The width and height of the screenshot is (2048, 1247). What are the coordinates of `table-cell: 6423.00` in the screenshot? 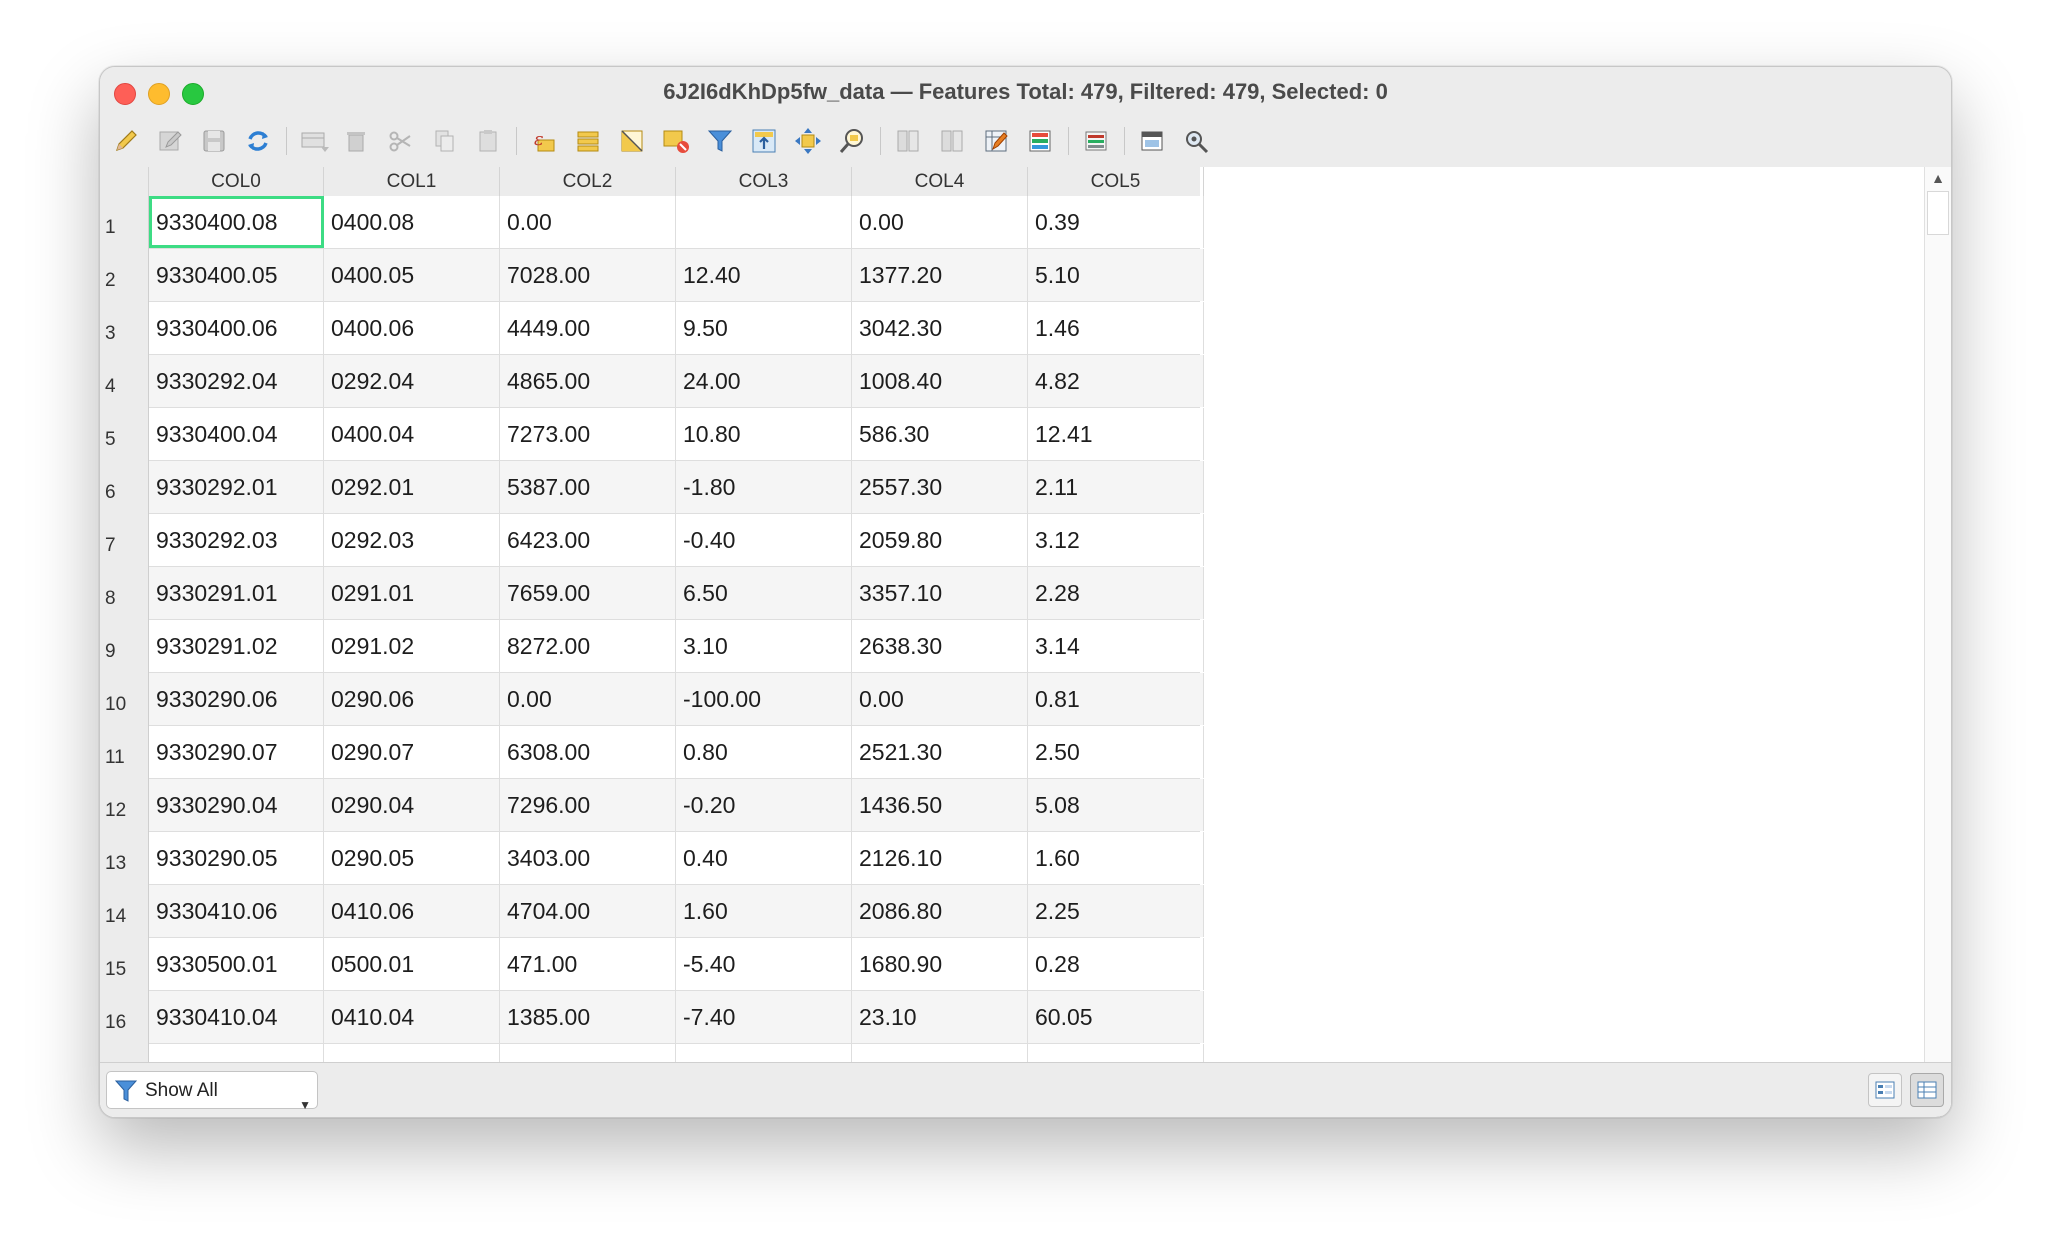 It's located at (588, 540).